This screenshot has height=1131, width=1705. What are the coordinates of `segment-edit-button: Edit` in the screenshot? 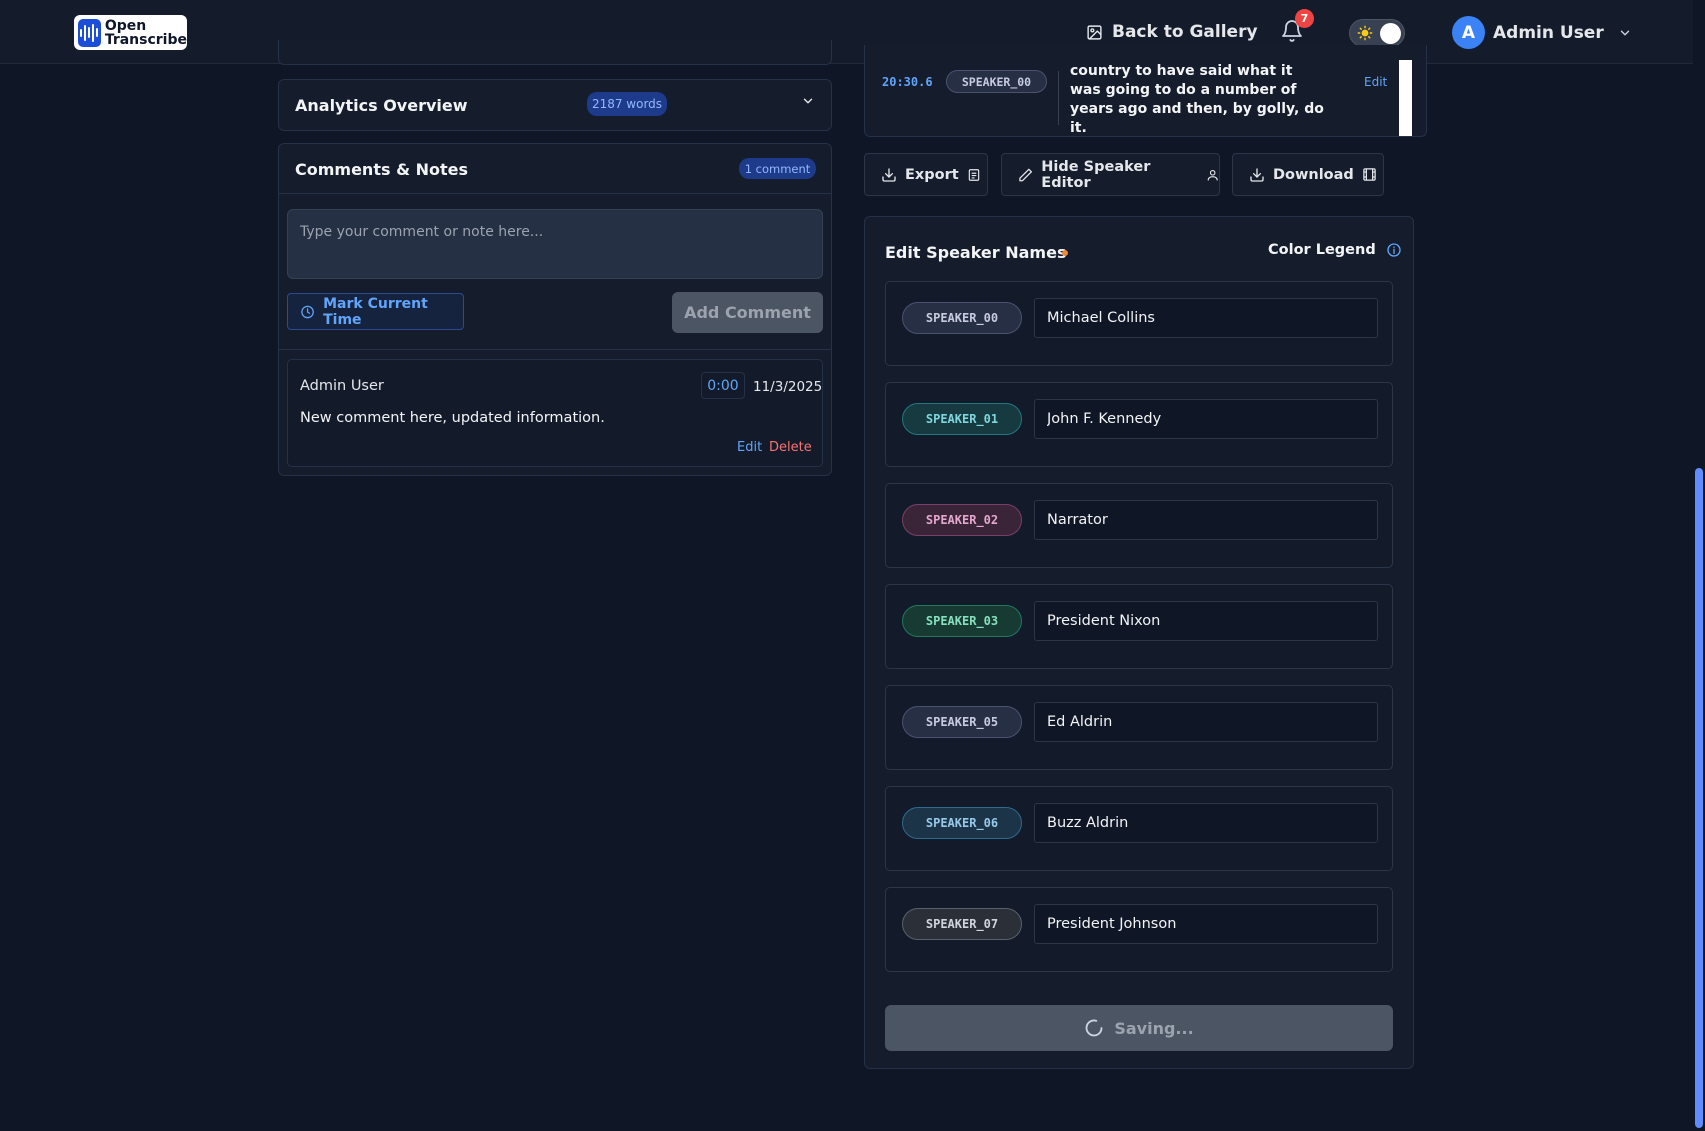 It's located at (1375, 82).